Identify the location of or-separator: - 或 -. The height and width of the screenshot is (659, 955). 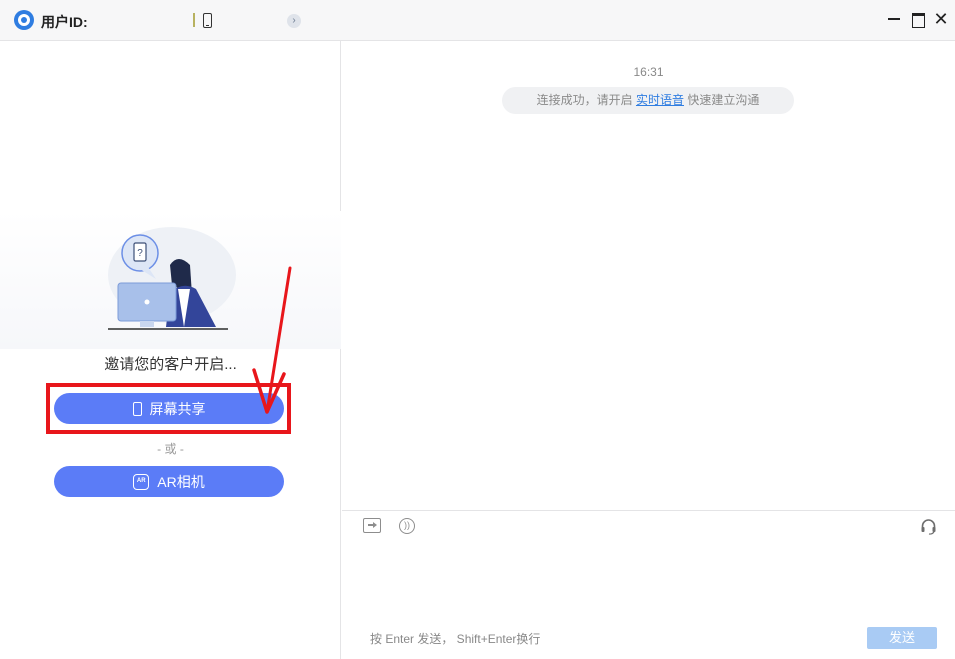
(170, 449).